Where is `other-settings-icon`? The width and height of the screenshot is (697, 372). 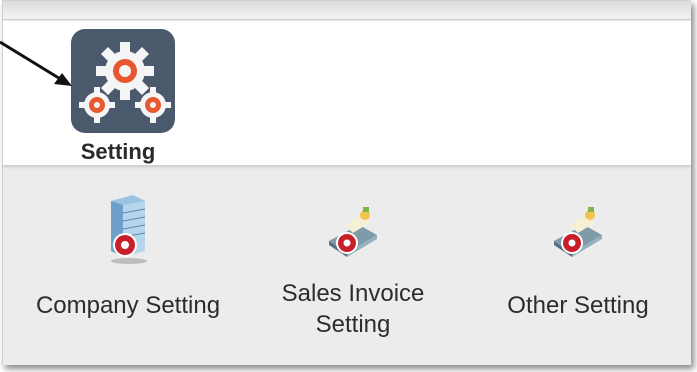 other-settings-icon is located at coordinates (578, 232).